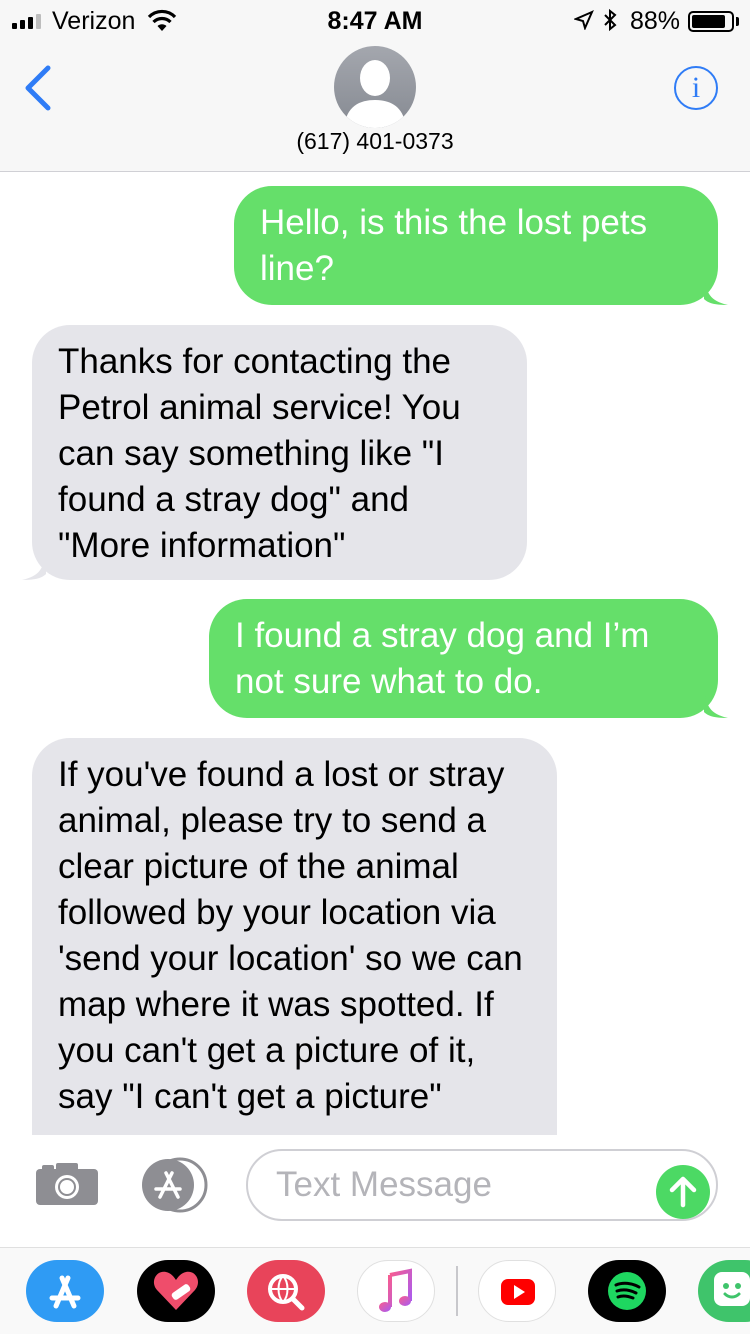 The height and width of the screenshot is (1334, 750). What do you see at coordinates (396, 1291) in the screenshot?
I see `music-icon` at bounding box center [396, 1291].